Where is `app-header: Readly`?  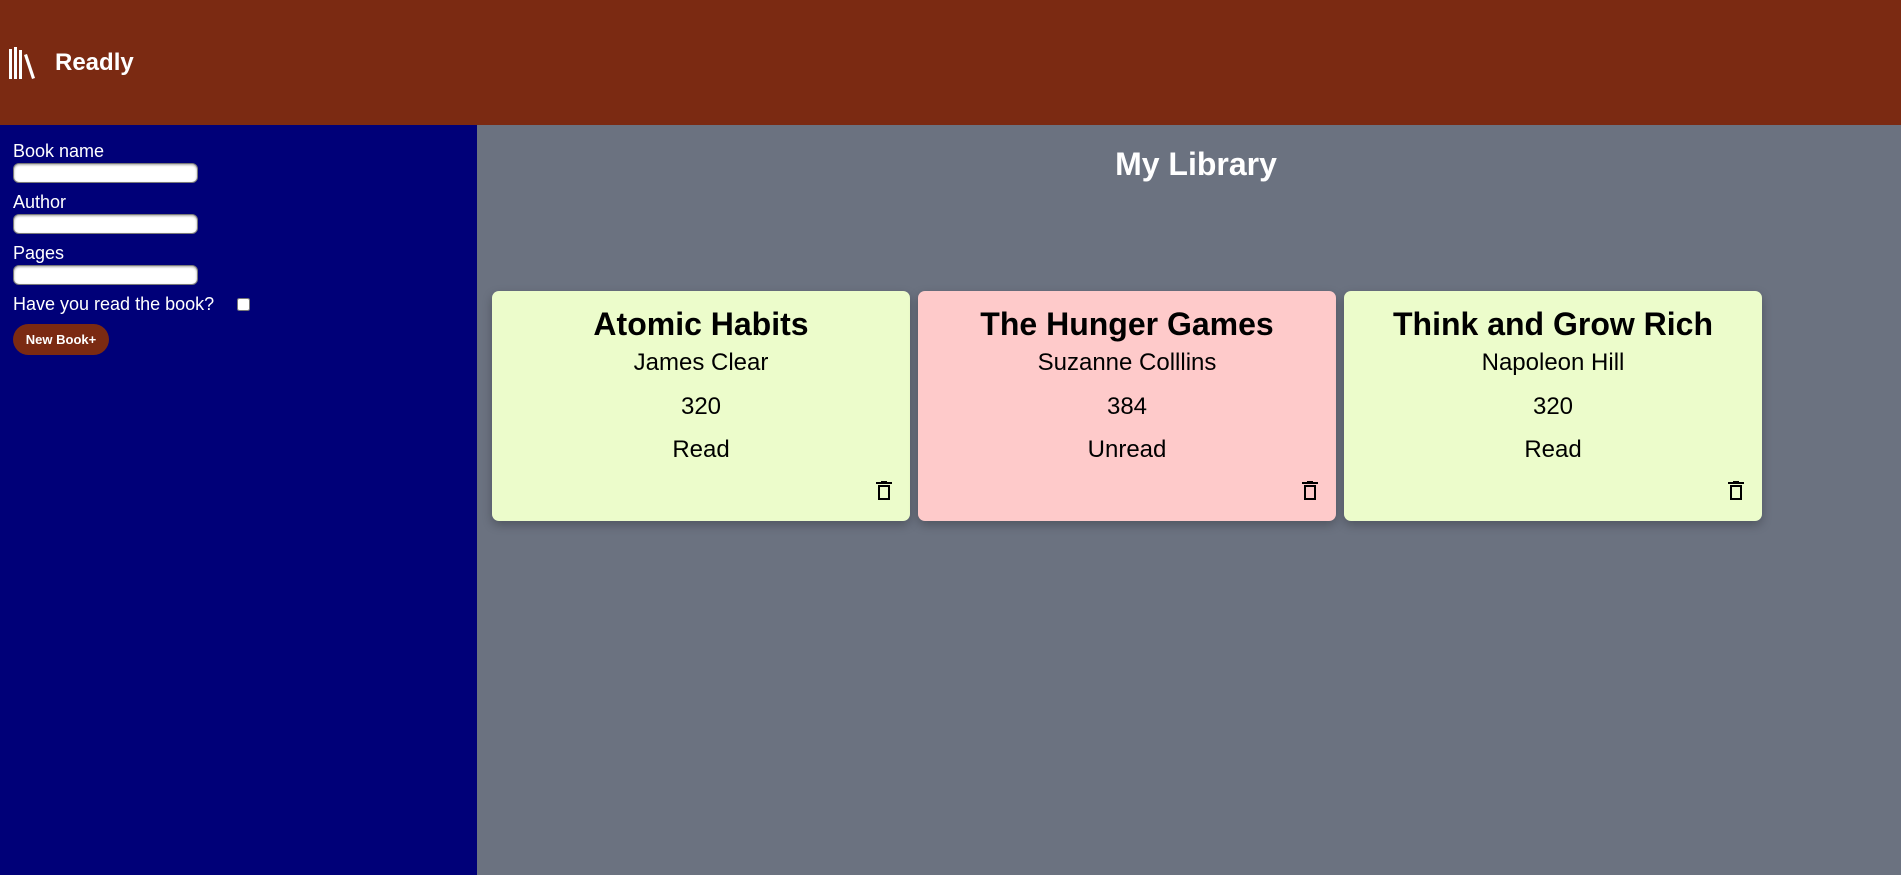 app-header: Readly is located at coordinates (950, 62).